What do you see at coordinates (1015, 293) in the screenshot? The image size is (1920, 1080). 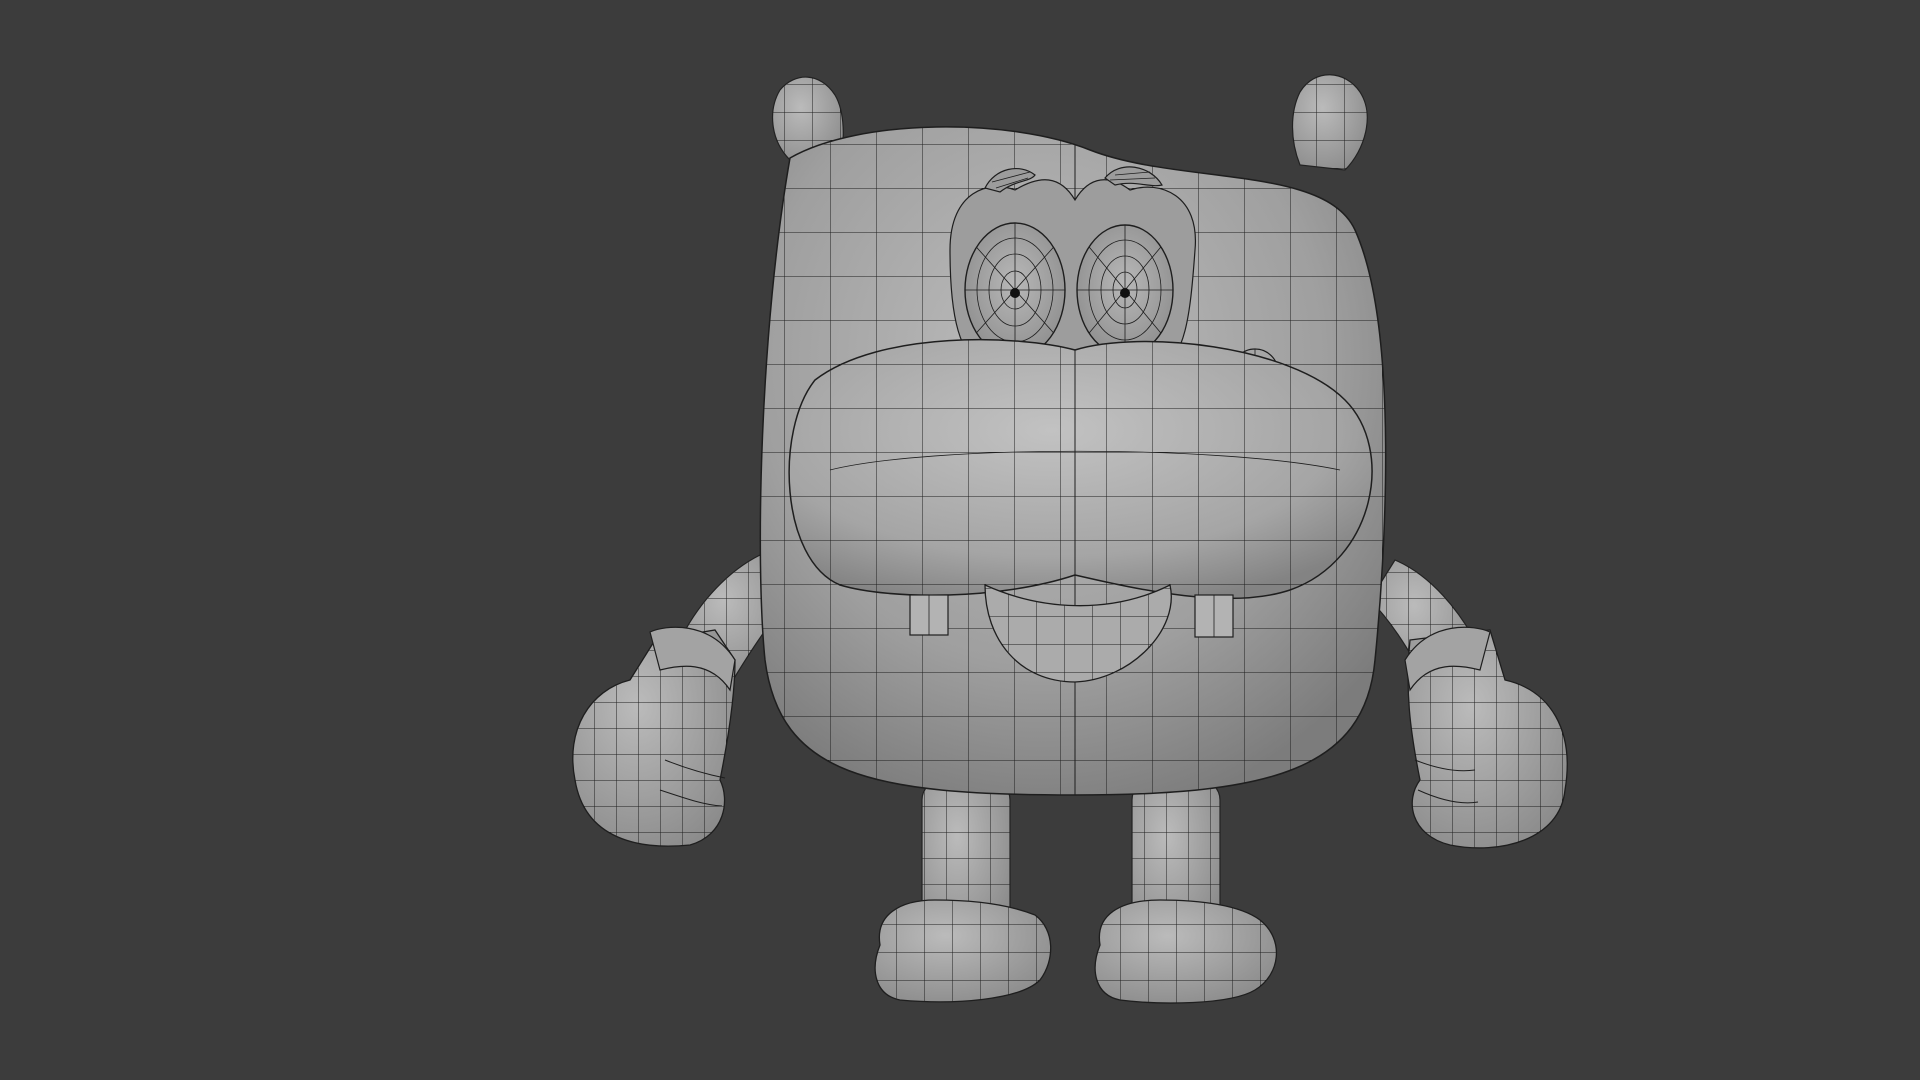 I see `pupil-left` at bounding box center [1015, 293].